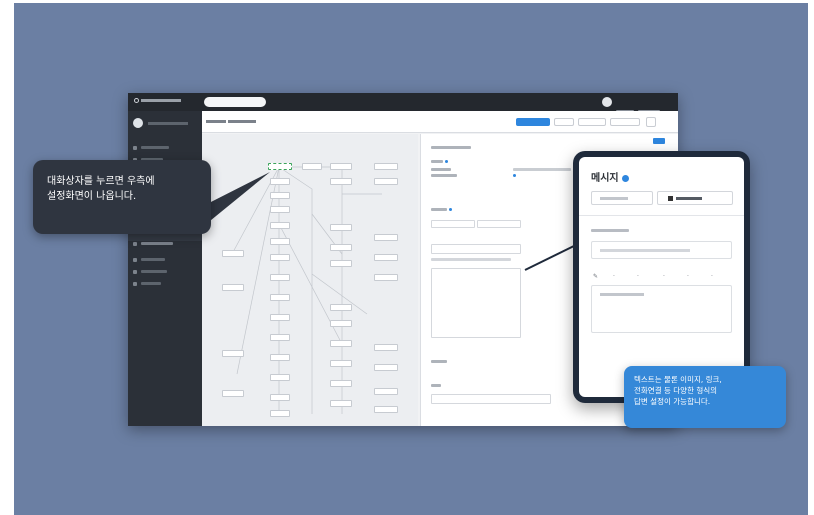 The width and height of the screenshot is (814, 515). Describe the element at coordinates (661, 250) in the screenshot. I see `tablet-input` at that location.